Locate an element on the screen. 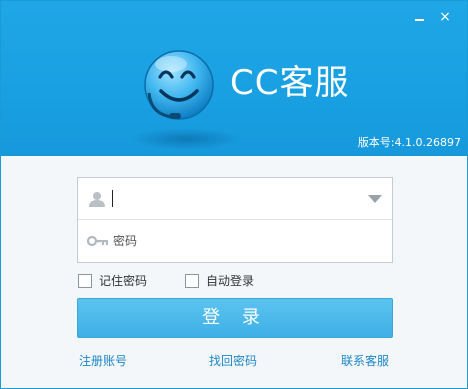 The width and height of the screenshot is (468, 389). credentials-box: 密码 is located at coordinates (235, 220).